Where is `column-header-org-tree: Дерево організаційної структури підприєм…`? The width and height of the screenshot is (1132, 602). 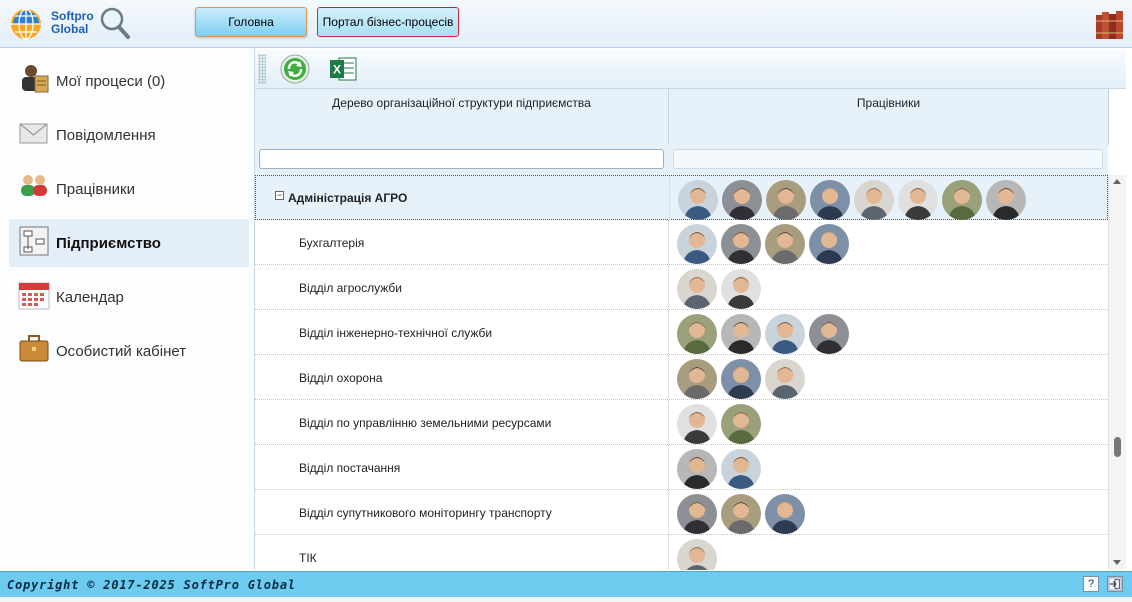 column-header-org-tree: Дерево організаційної структури підприєм… is located at coordinates (462, 117).